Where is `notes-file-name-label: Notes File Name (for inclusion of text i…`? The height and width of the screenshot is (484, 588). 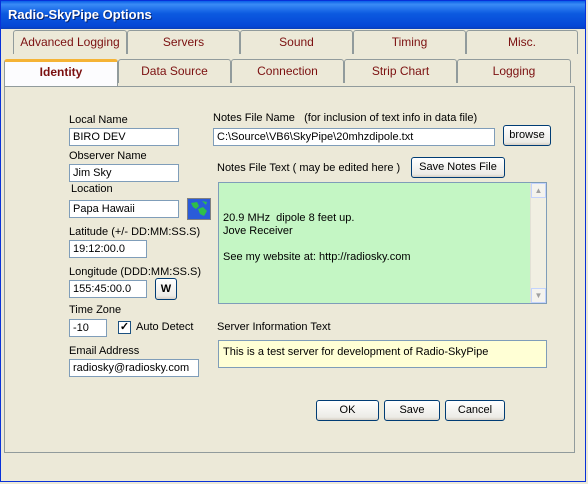 notes-file-name-label: Notes File Name (for inclusion of text i… is located at coordinates (345, 118).